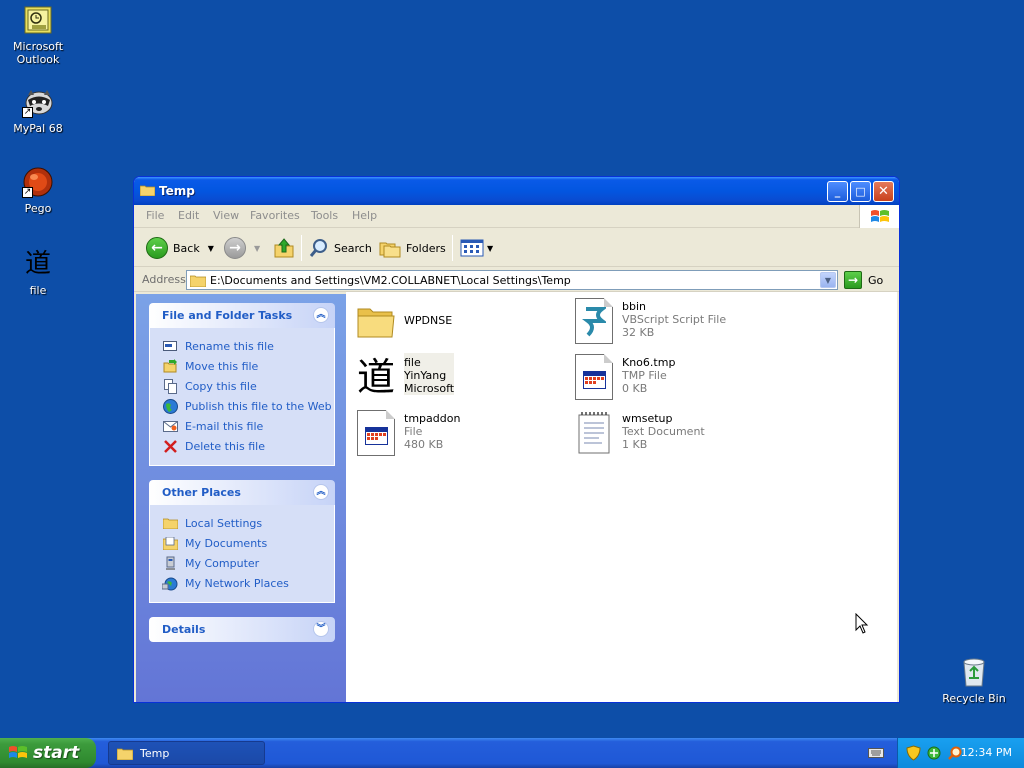 The width and height of the screenshot is (1024, 768). Describe the element at coordinates (321, 629) in the screenshot. I see `chevron-down-icon: ︾` at that location.